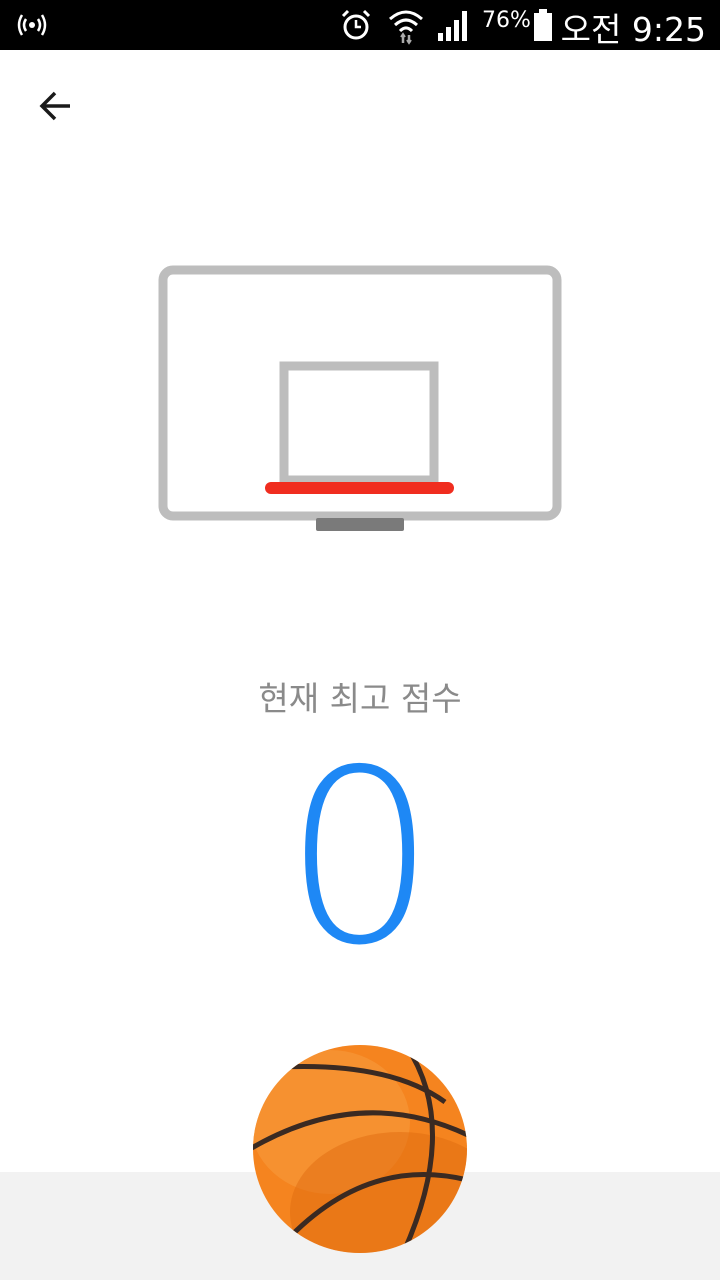  What do you see at coordinates (454, 25) in the screenshot?
I see `cellular-signal-icon` at bounding box center [454, 25].